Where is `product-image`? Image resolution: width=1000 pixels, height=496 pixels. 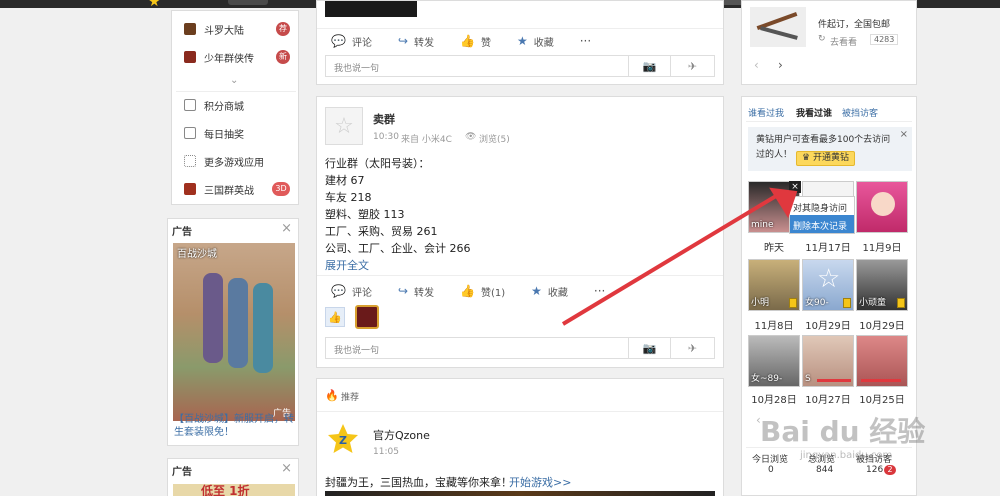
product-image is located at coordinates (778, 27).